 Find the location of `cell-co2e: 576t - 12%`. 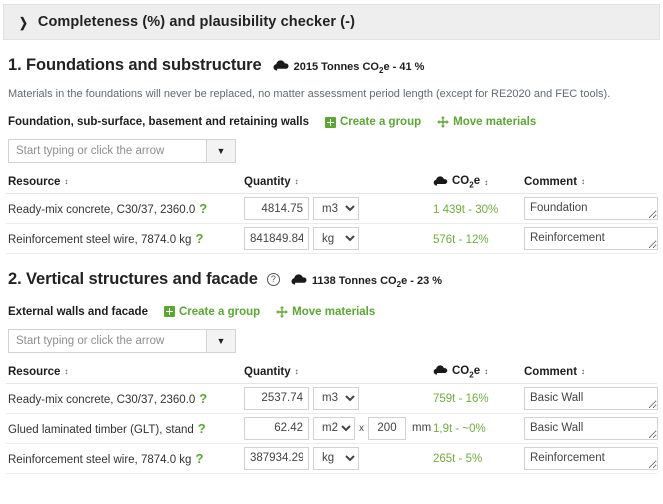

cell-co2e: 576t - 12% is located at coordinates (476, 239).